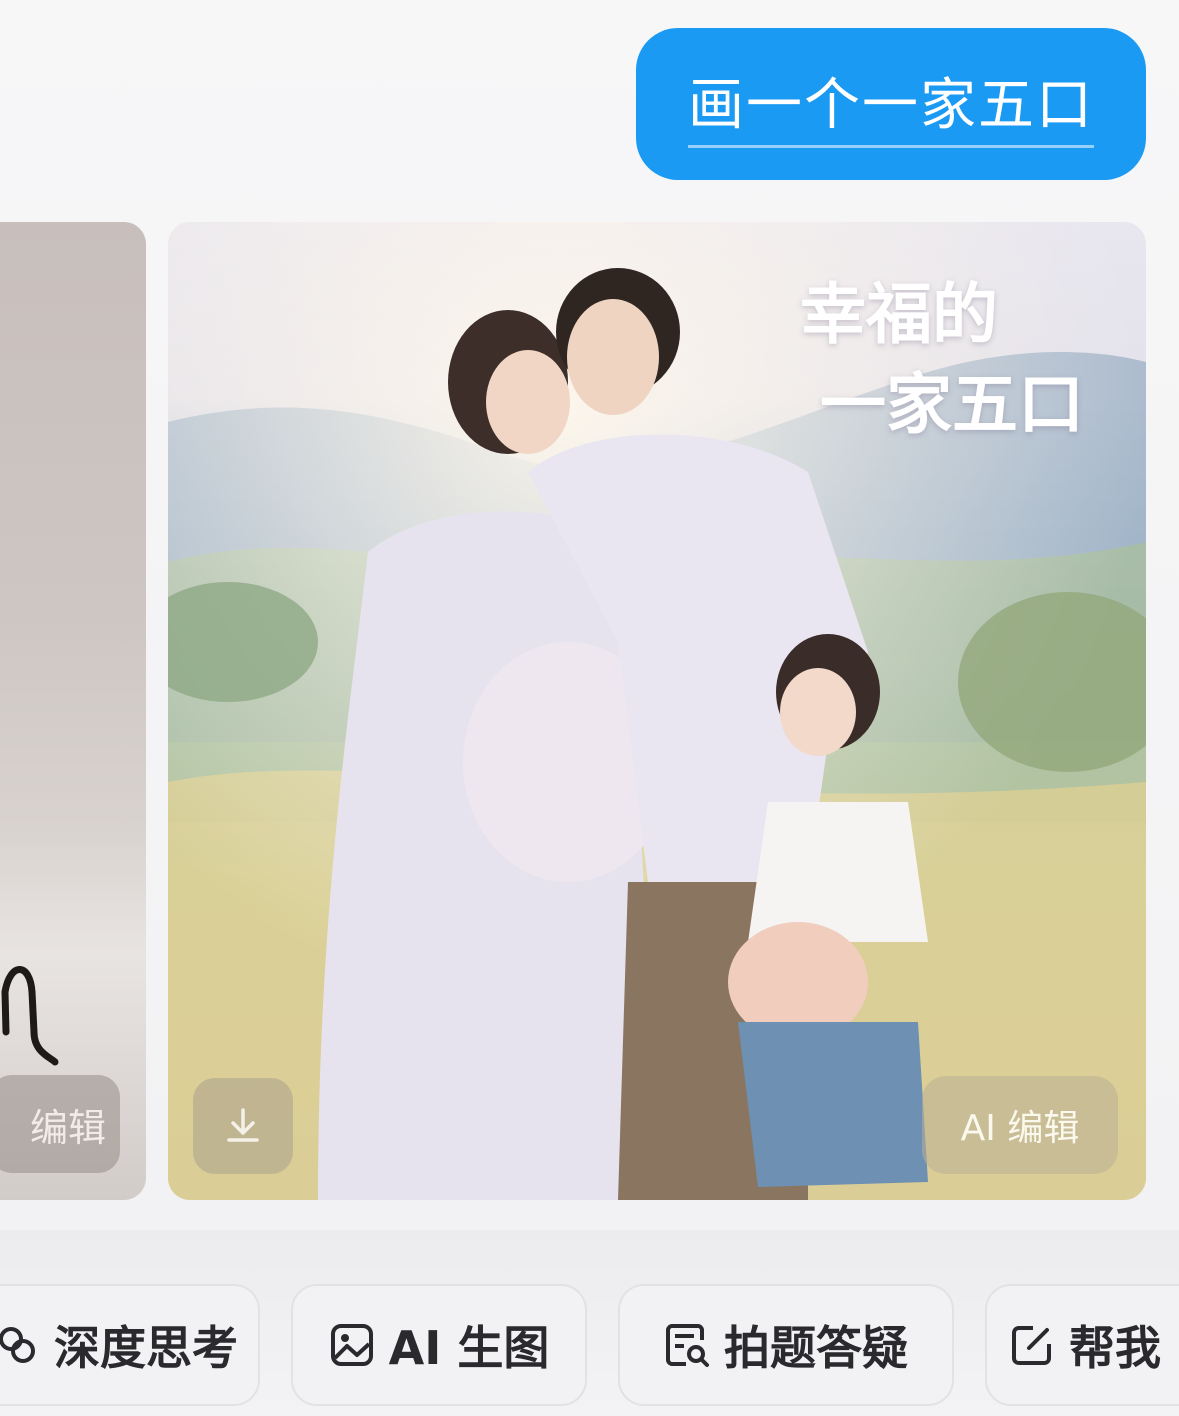  Describe the element at coordinates (952, 404) in the screenshot. I see `image-overlay-title-line2: 一家五口` at that location.